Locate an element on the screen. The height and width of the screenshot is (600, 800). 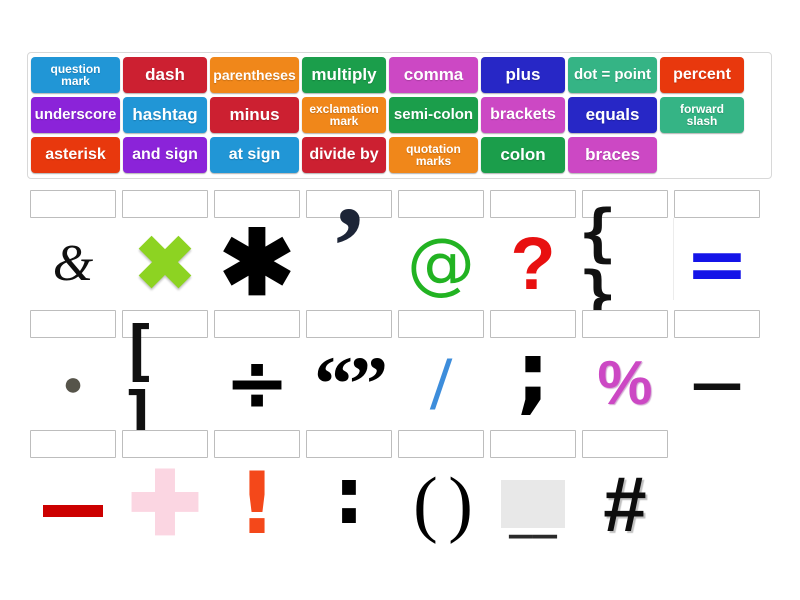
parentheses-symbol: ( ) is located at coordinates (443, 504).